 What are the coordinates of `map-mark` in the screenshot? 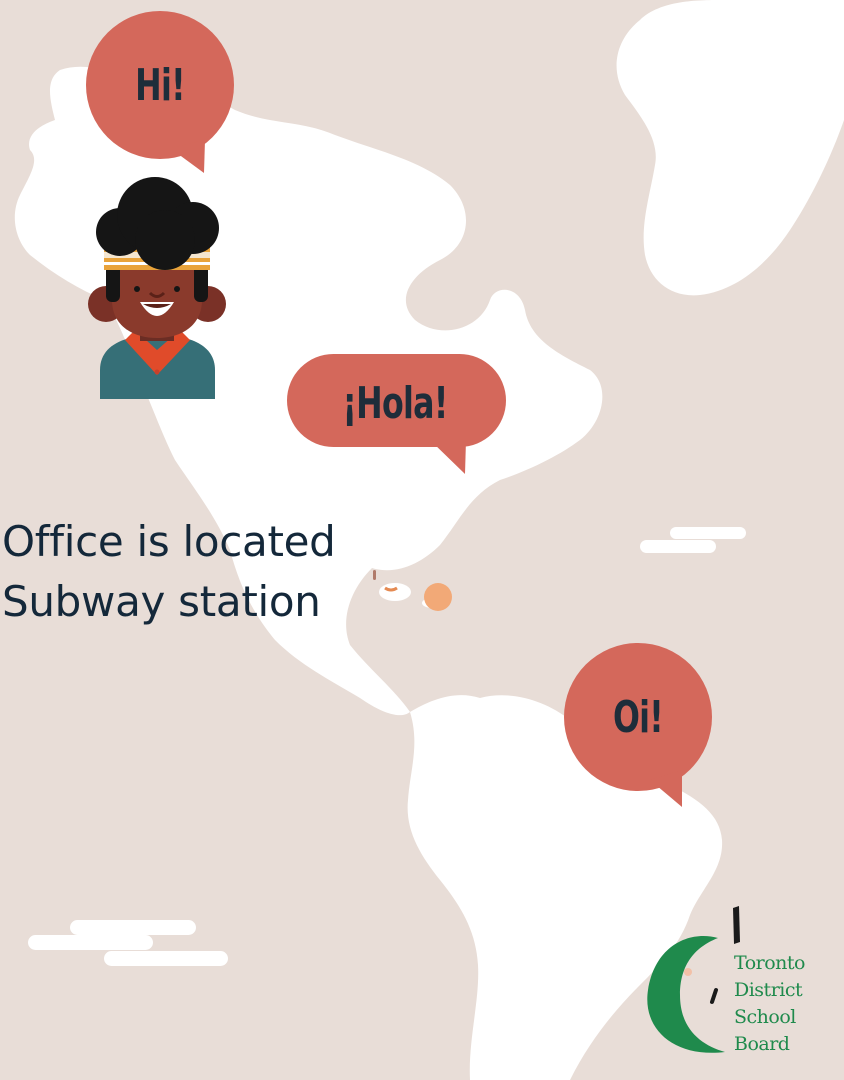 It's located at (374, 575).